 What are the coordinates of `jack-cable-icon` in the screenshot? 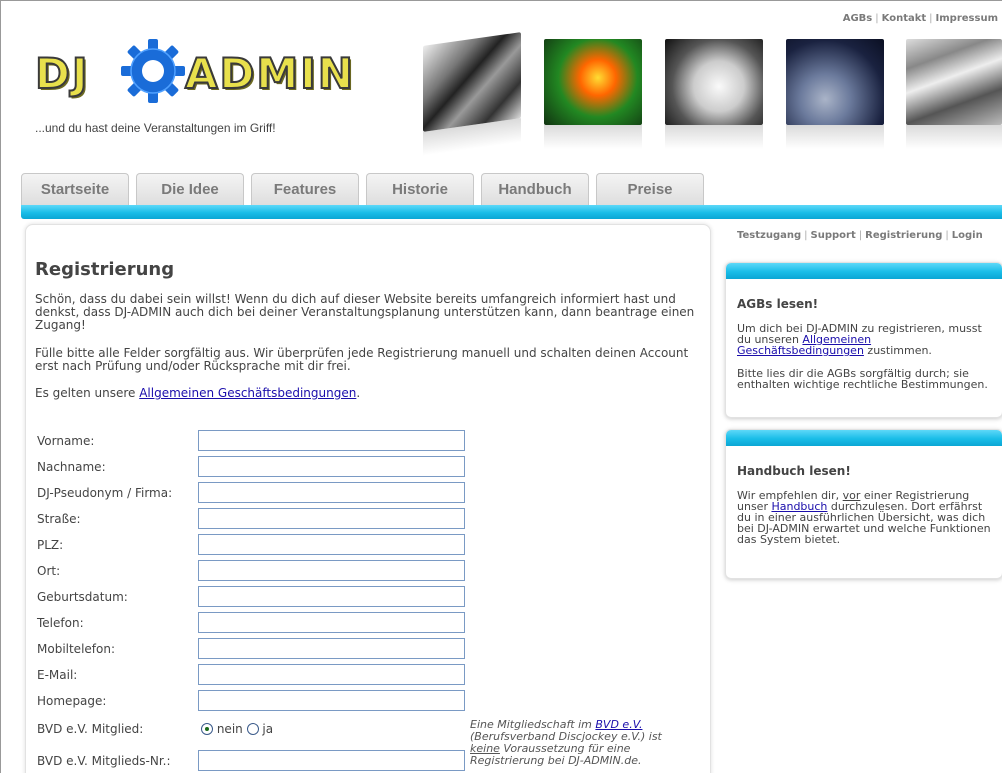 It's located at (835, 94).